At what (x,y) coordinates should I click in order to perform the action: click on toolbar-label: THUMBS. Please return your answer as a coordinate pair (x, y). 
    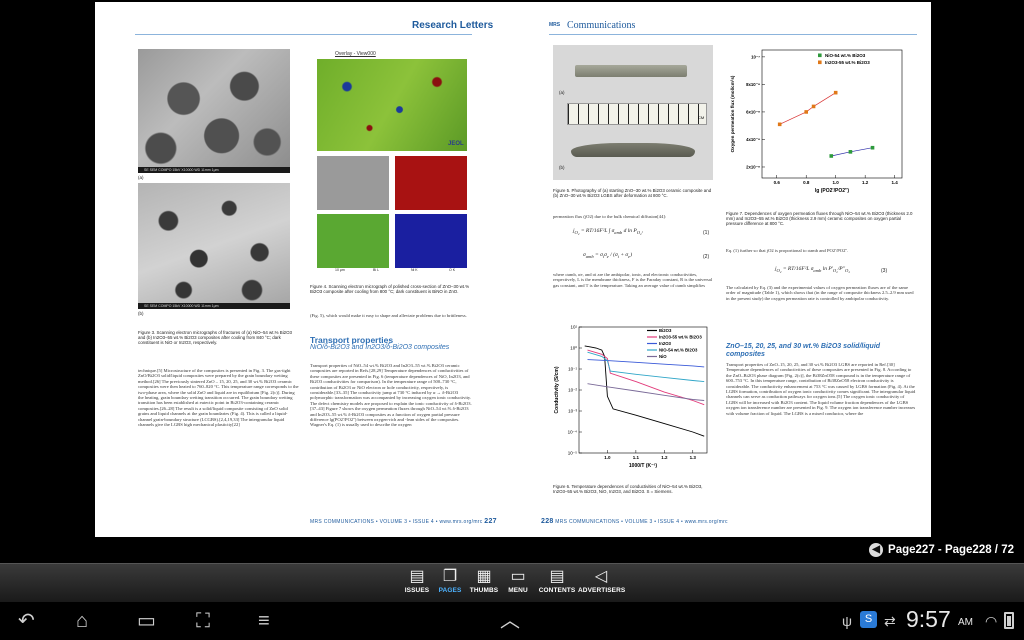
    Looking at the image, I should click on (484, 590).